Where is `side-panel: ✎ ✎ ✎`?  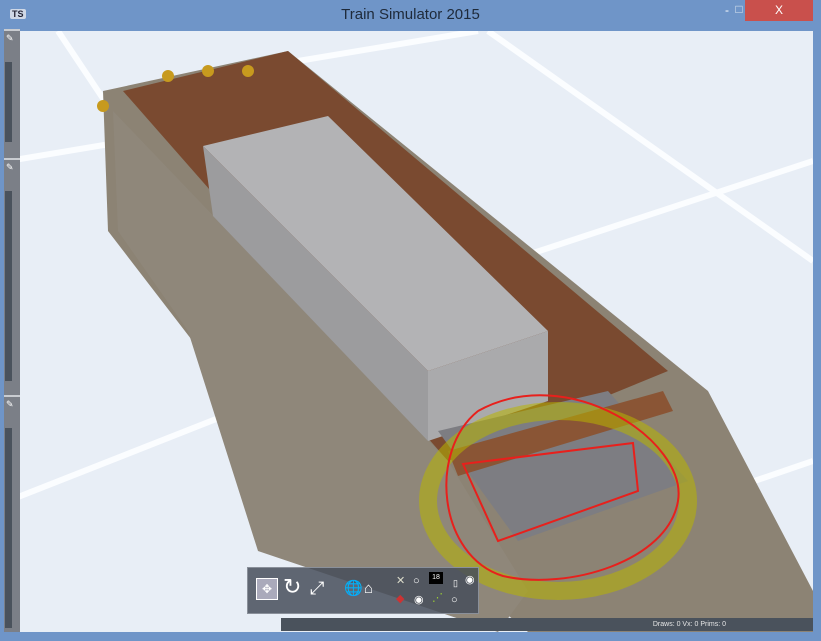
side-panel: ✎ ✎ ✎ is located at coordinates (12, 330).